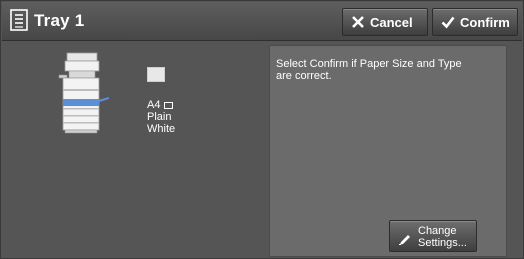 The width and height of the screenshot is (524, 259). Describe the element at coordinates (358, 22) in the screenshot. I see `close-icon` at that location.